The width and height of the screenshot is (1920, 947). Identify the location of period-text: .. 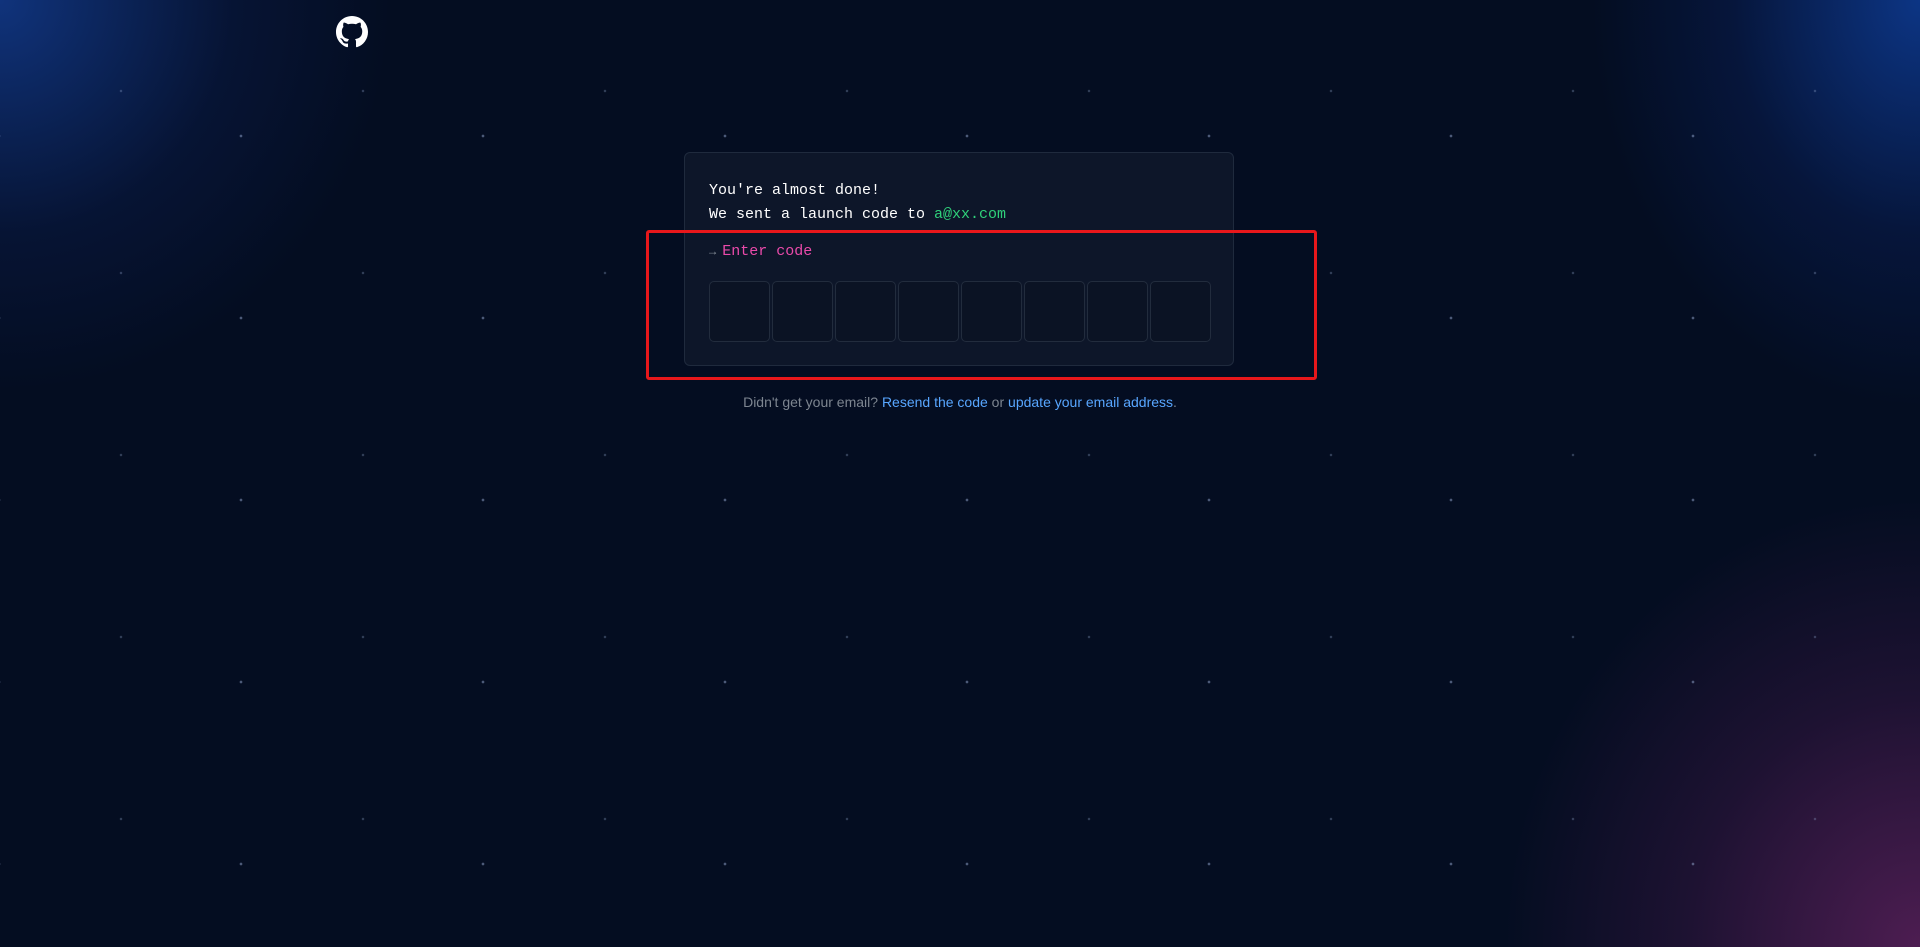
(1175, 402).